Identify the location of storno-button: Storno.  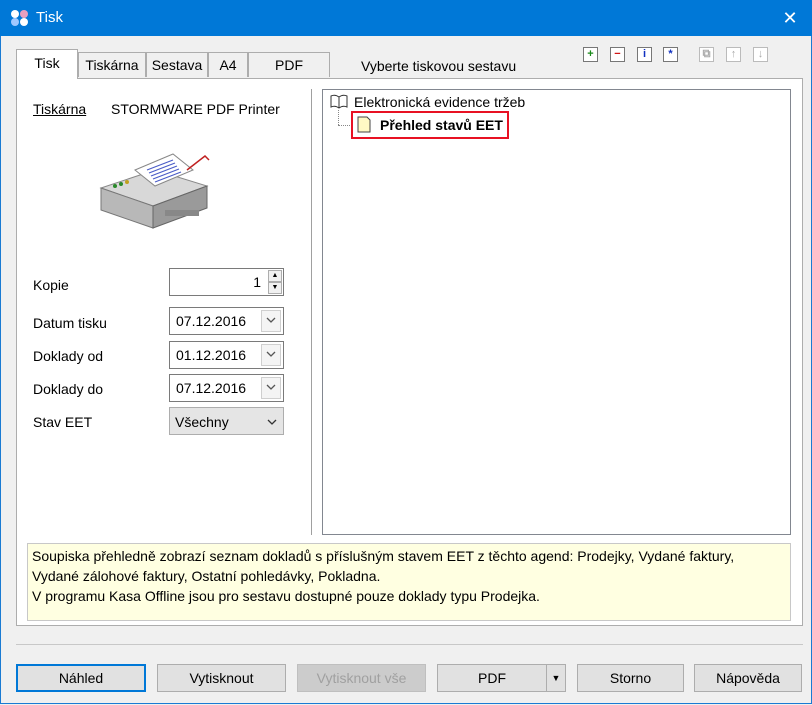
(630, 678).